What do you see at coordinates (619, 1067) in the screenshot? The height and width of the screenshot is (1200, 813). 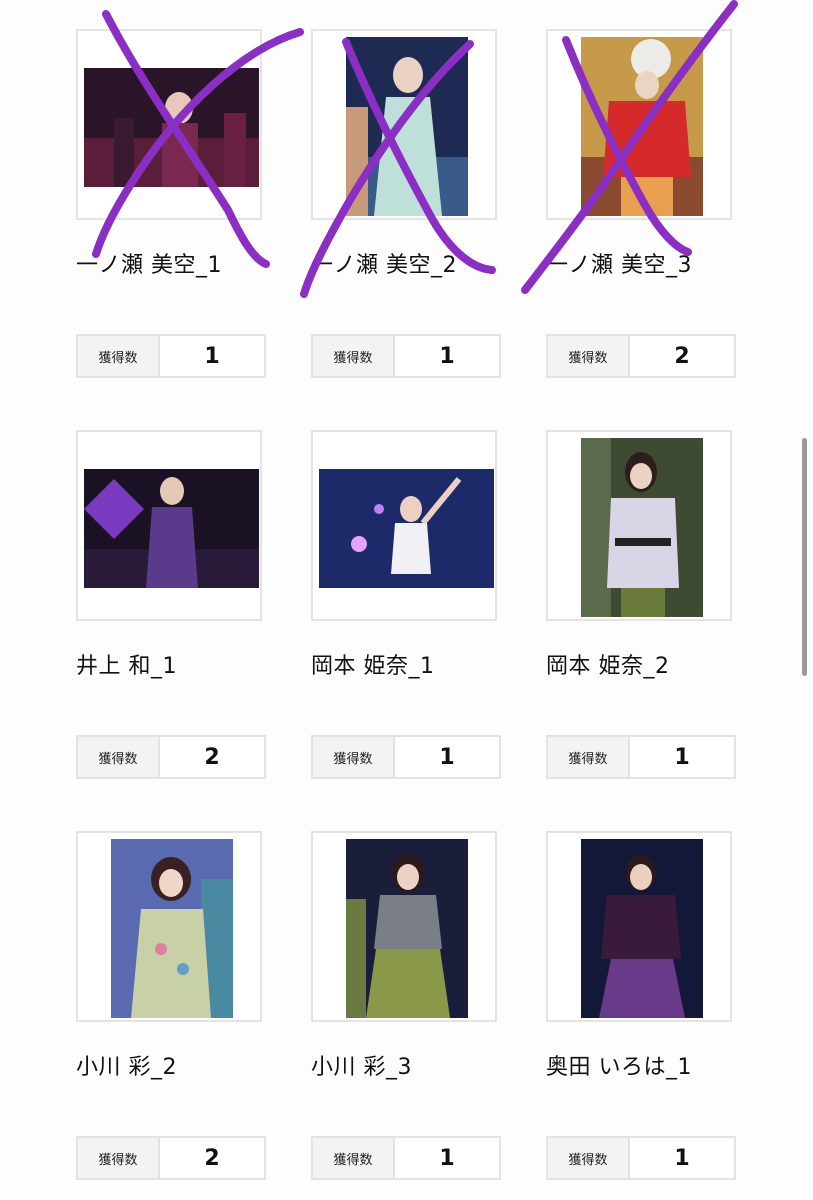 I see `card-name: 奥田 いろは_1` at bounding box center [619, 1067].